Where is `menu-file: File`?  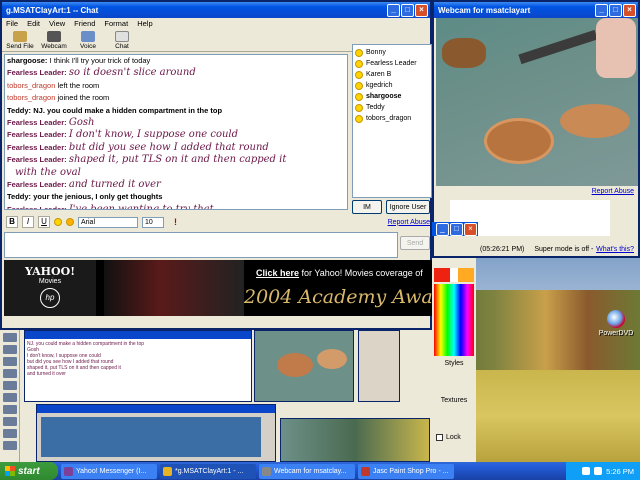 menu-file: File is located at coordinates (12, 24).